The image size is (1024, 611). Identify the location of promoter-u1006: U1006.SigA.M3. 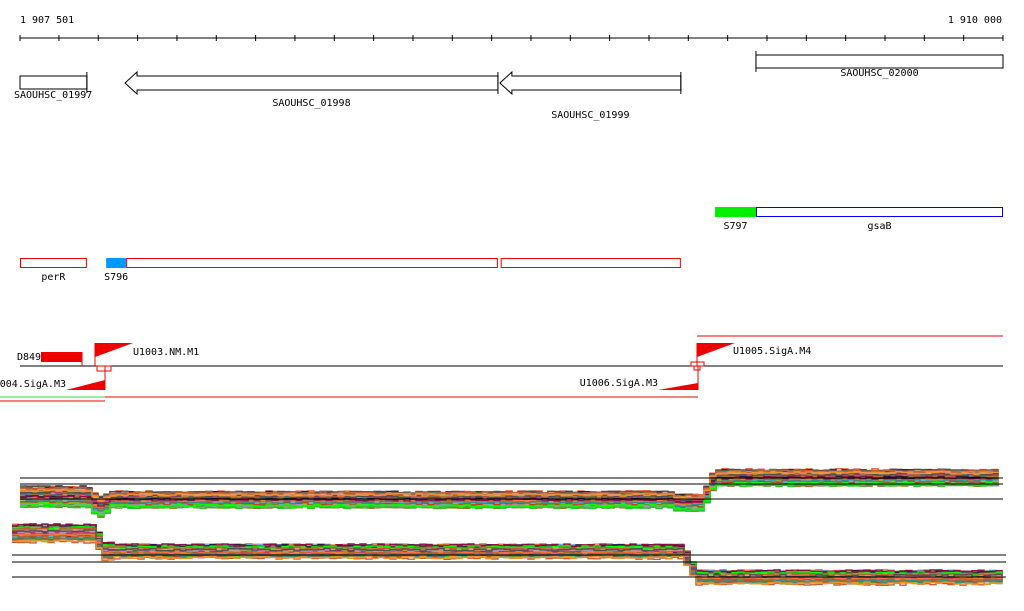
(639, 378).